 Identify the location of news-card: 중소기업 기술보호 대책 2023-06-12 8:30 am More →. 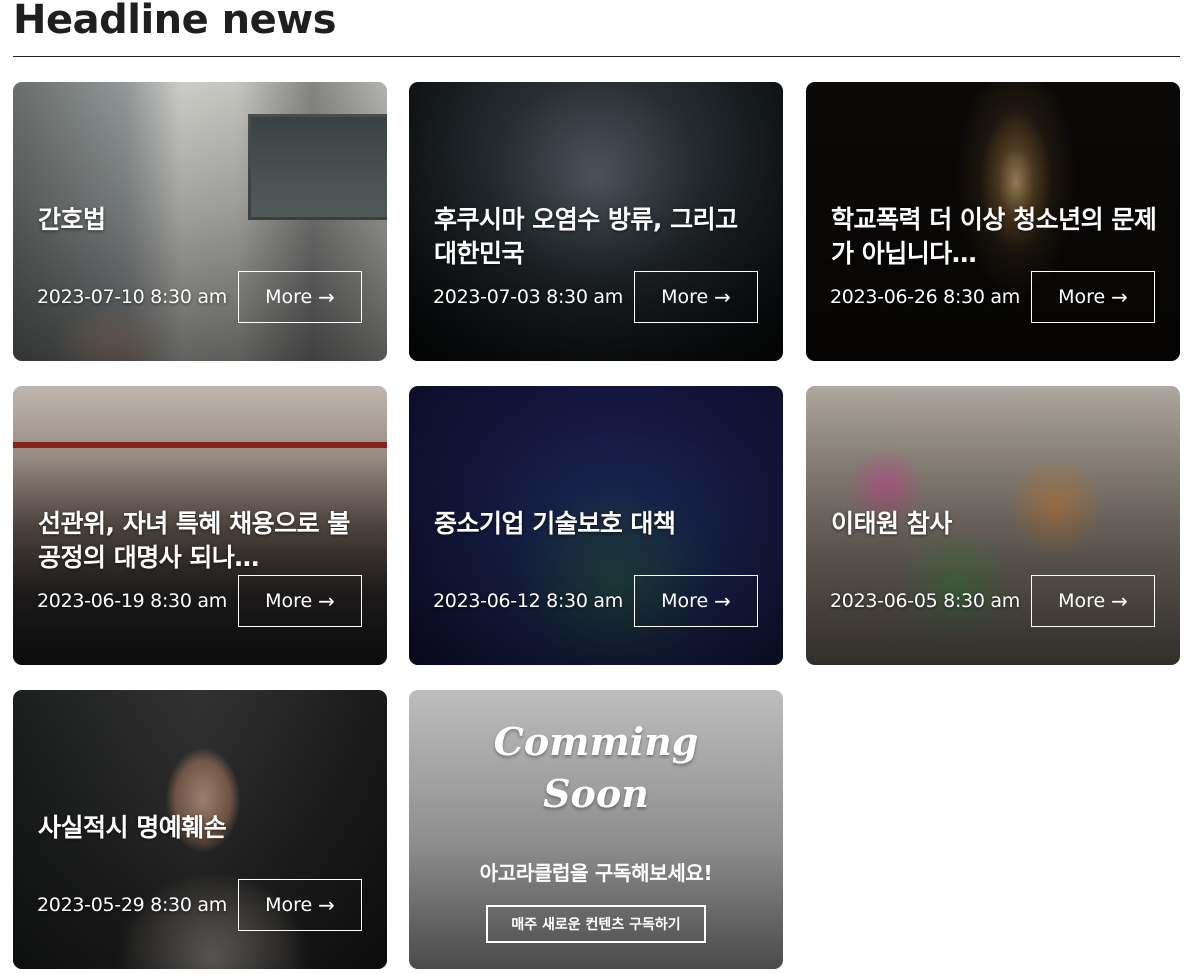
(596, 525).